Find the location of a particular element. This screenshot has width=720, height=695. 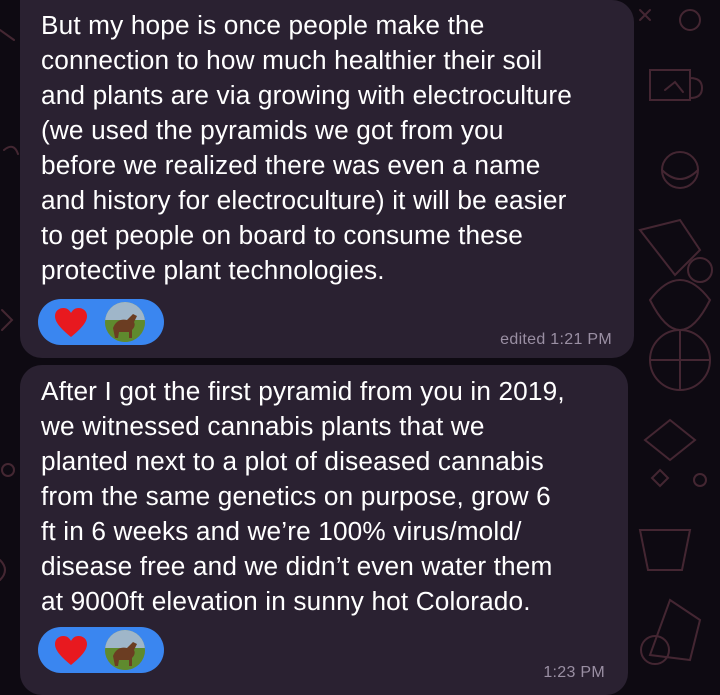

message-timestamp: 1:23 PM is located at coordinates (574, 672).